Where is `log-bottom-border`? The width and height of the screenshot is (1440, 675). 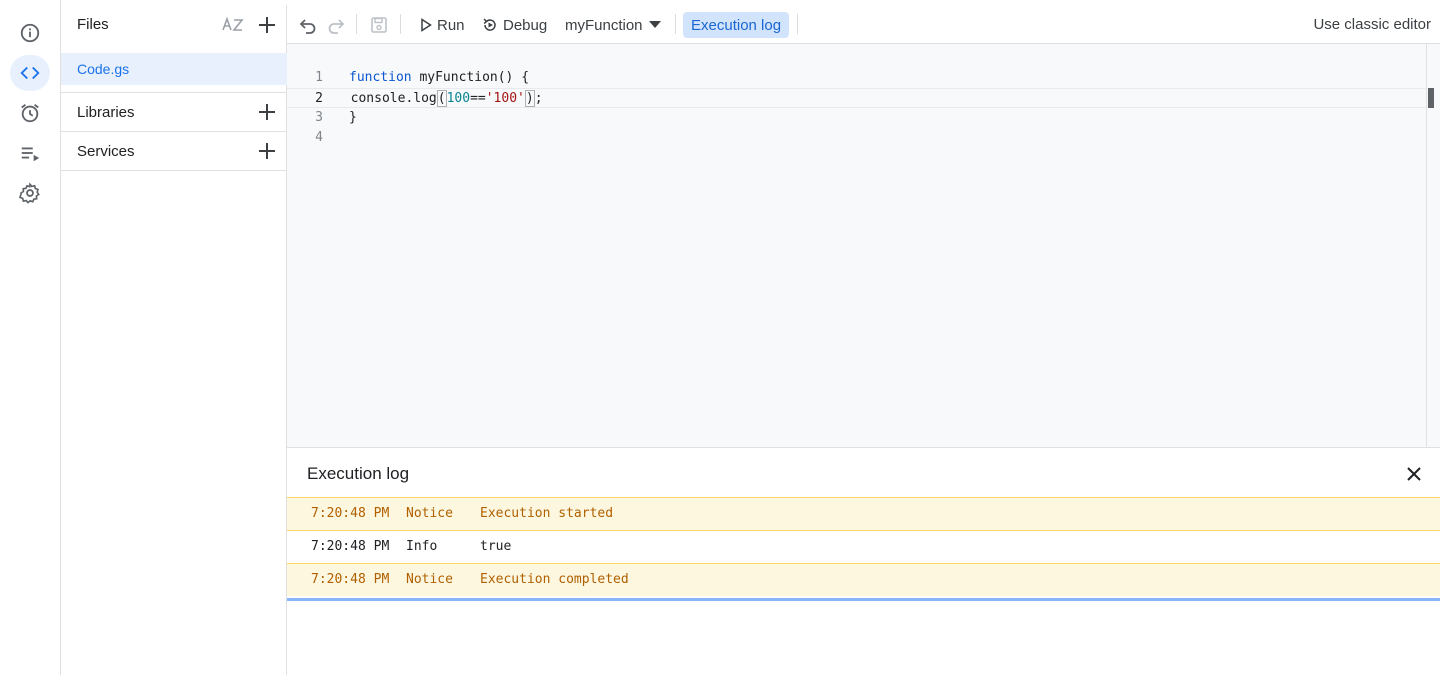 log-bottom-border is located at coordinates (863, 599).